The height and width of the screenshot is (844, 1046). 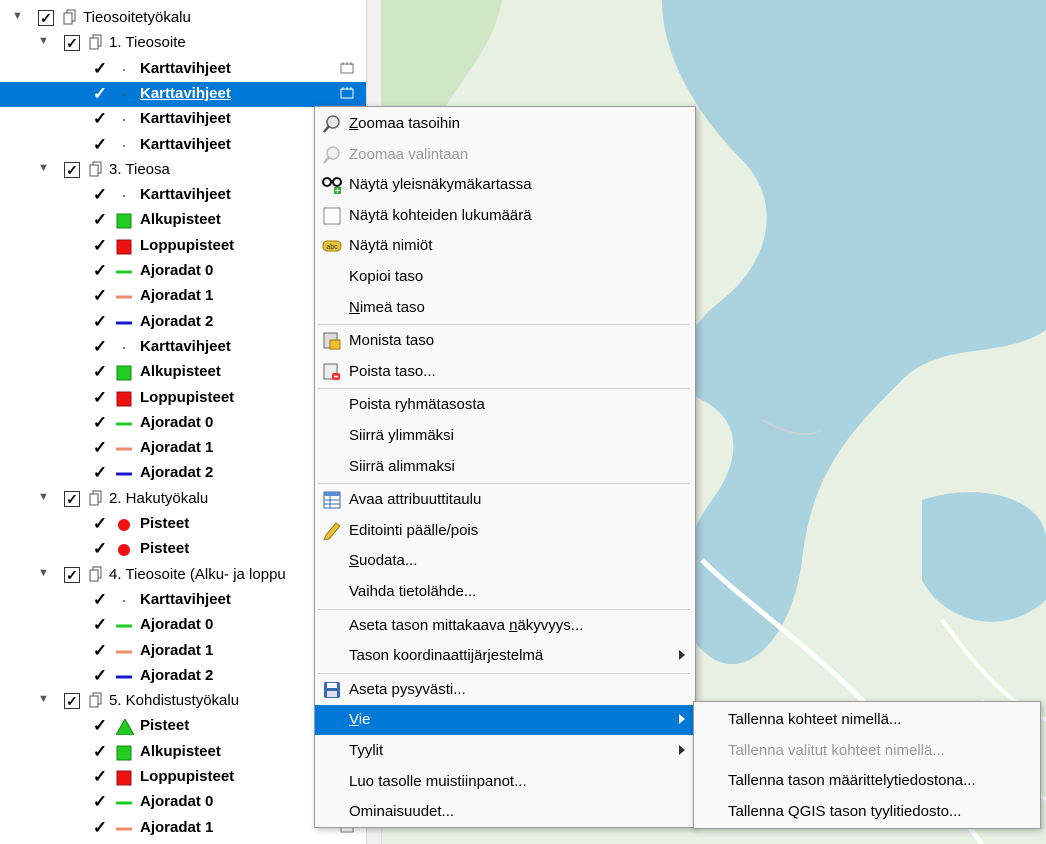 I want to click on menu-item: Siirrä alimmaksi, so click(x=505, y=467).